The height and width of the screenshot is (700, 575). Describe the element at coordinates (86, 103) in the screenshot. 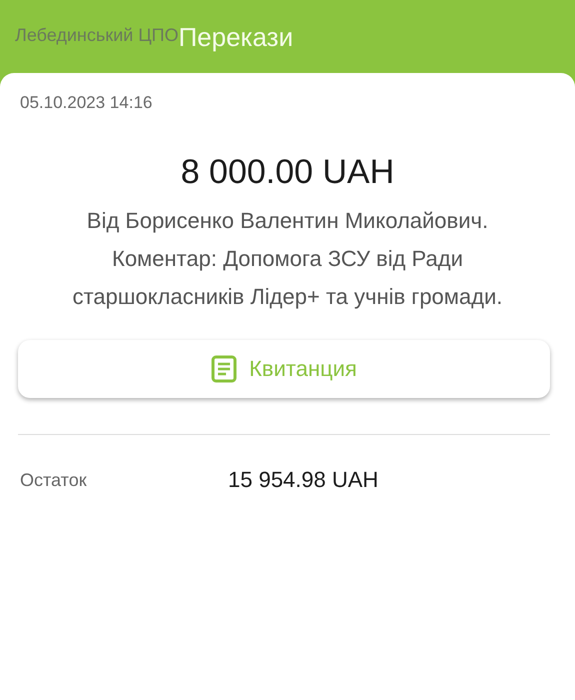

I see `transfer-date: 05.10.2023 14:16` at that location.